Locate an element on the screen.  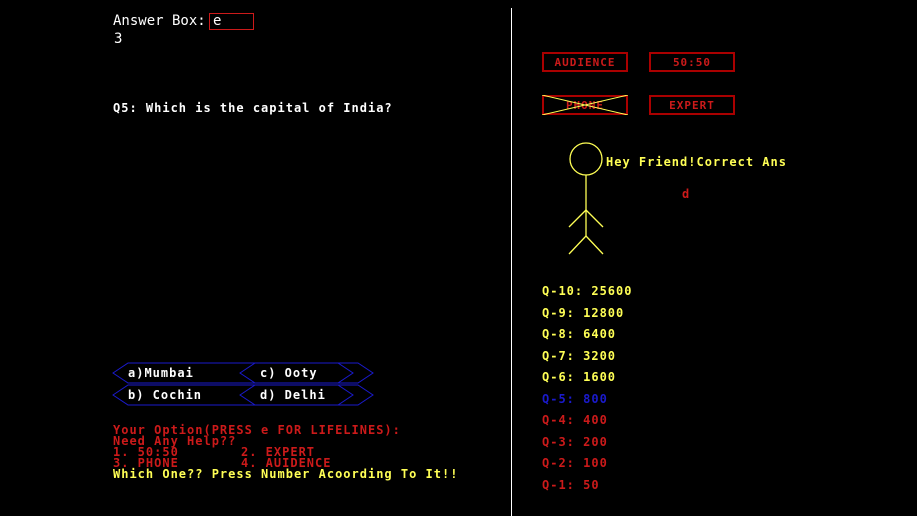
friend-answer: d is located at coordinates (686, 194).